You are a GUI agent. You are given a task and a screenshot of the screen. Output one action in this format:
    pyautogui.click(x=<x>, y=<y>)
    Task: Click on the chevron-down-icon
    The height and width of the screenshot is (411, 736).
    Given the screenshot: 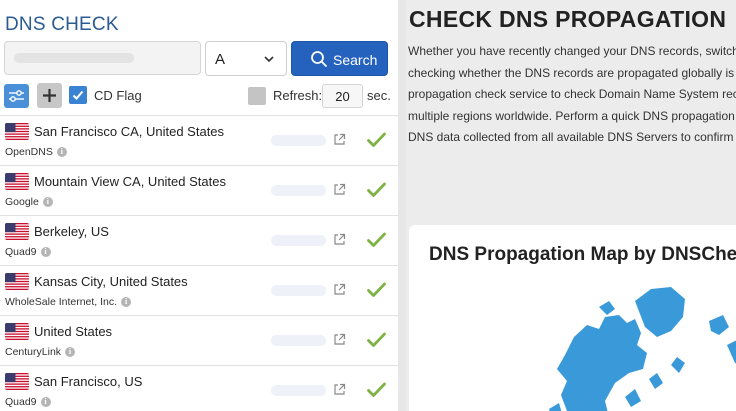 What is the action you would take?
    pyautogui.click(x=269, y=61)
    